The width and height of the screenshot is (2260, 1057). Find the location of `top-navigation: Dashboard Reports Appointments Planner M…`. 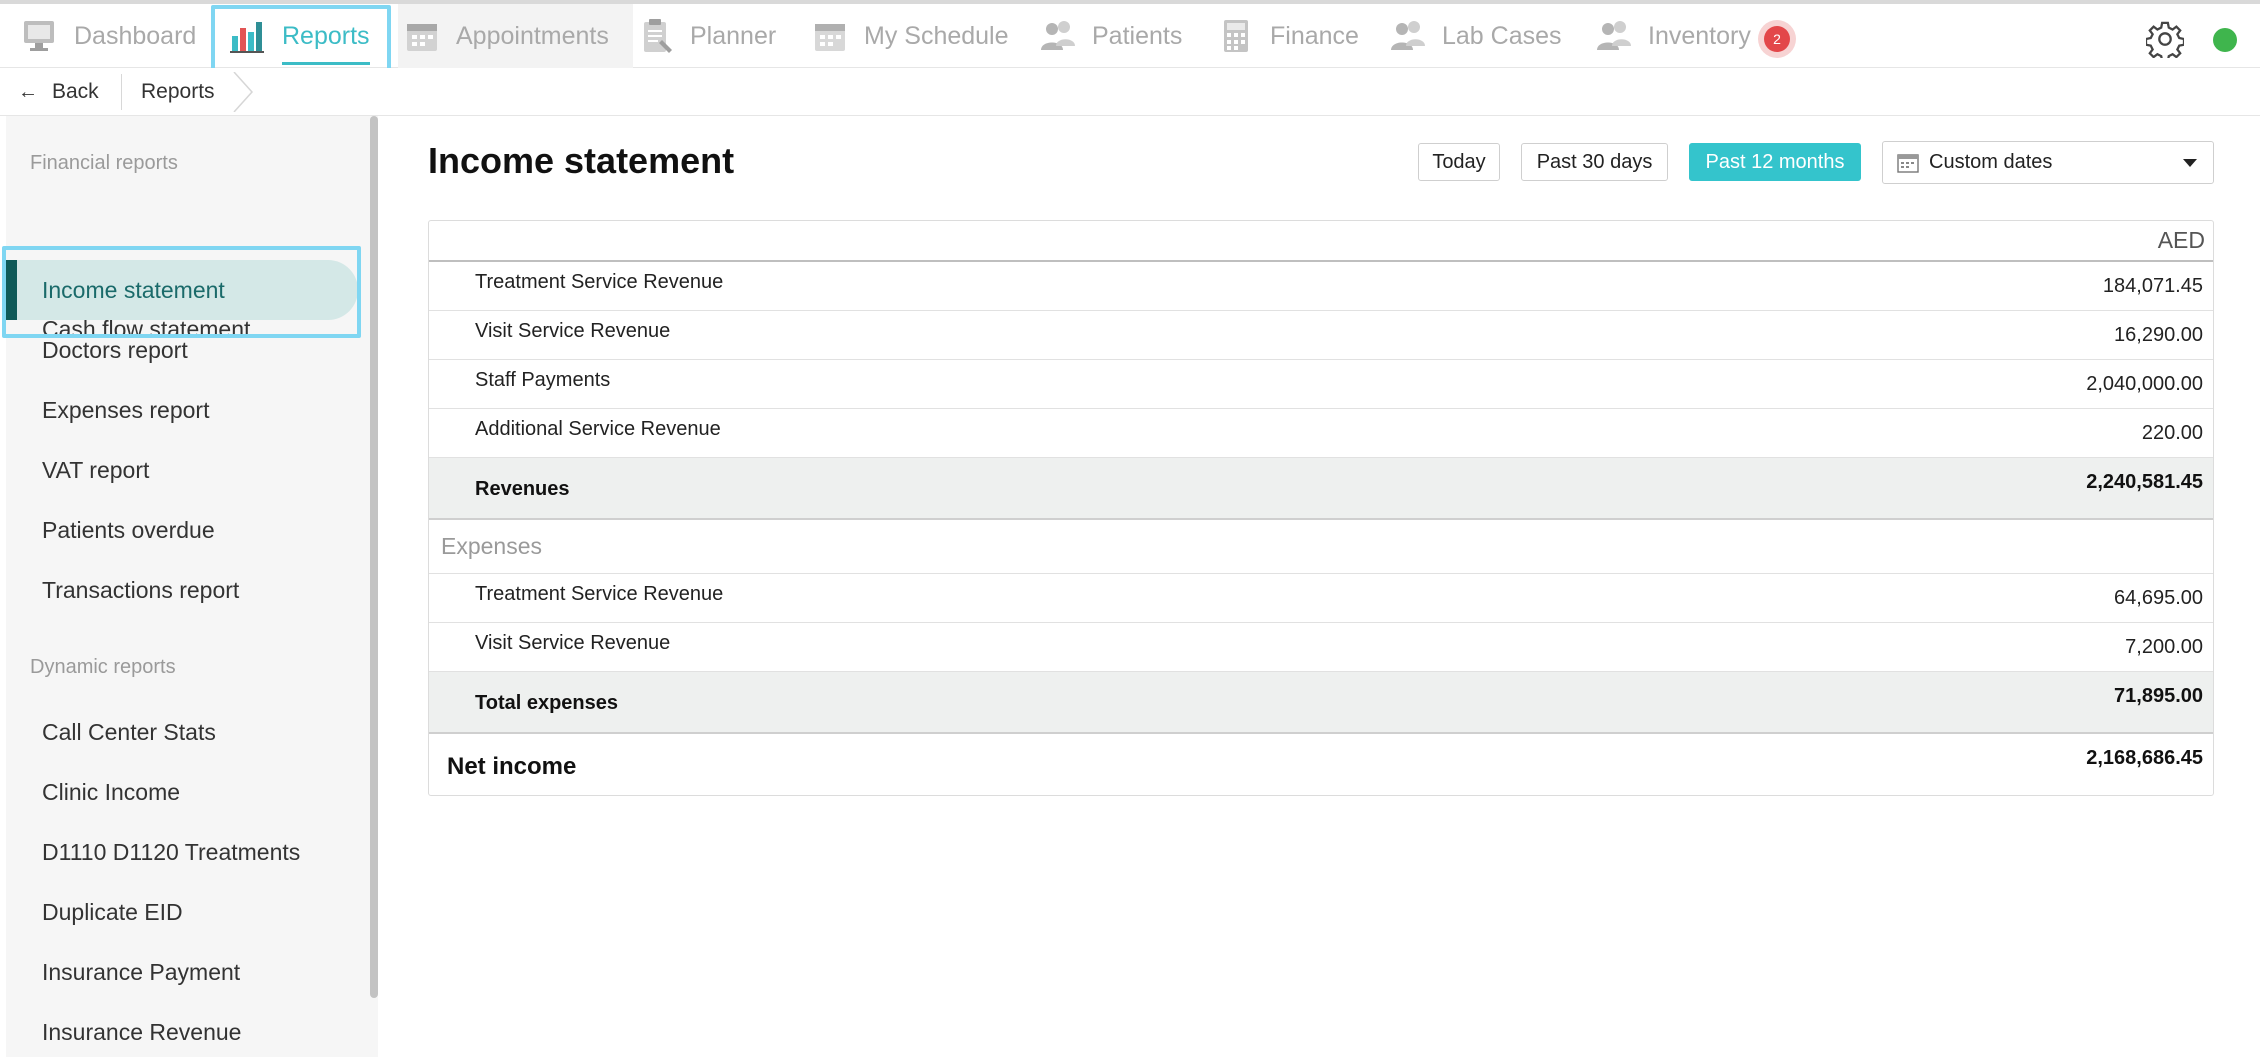

top-navigation: Dashboard Reports Appointments Planner M… is located at coordinates (1130, 38).